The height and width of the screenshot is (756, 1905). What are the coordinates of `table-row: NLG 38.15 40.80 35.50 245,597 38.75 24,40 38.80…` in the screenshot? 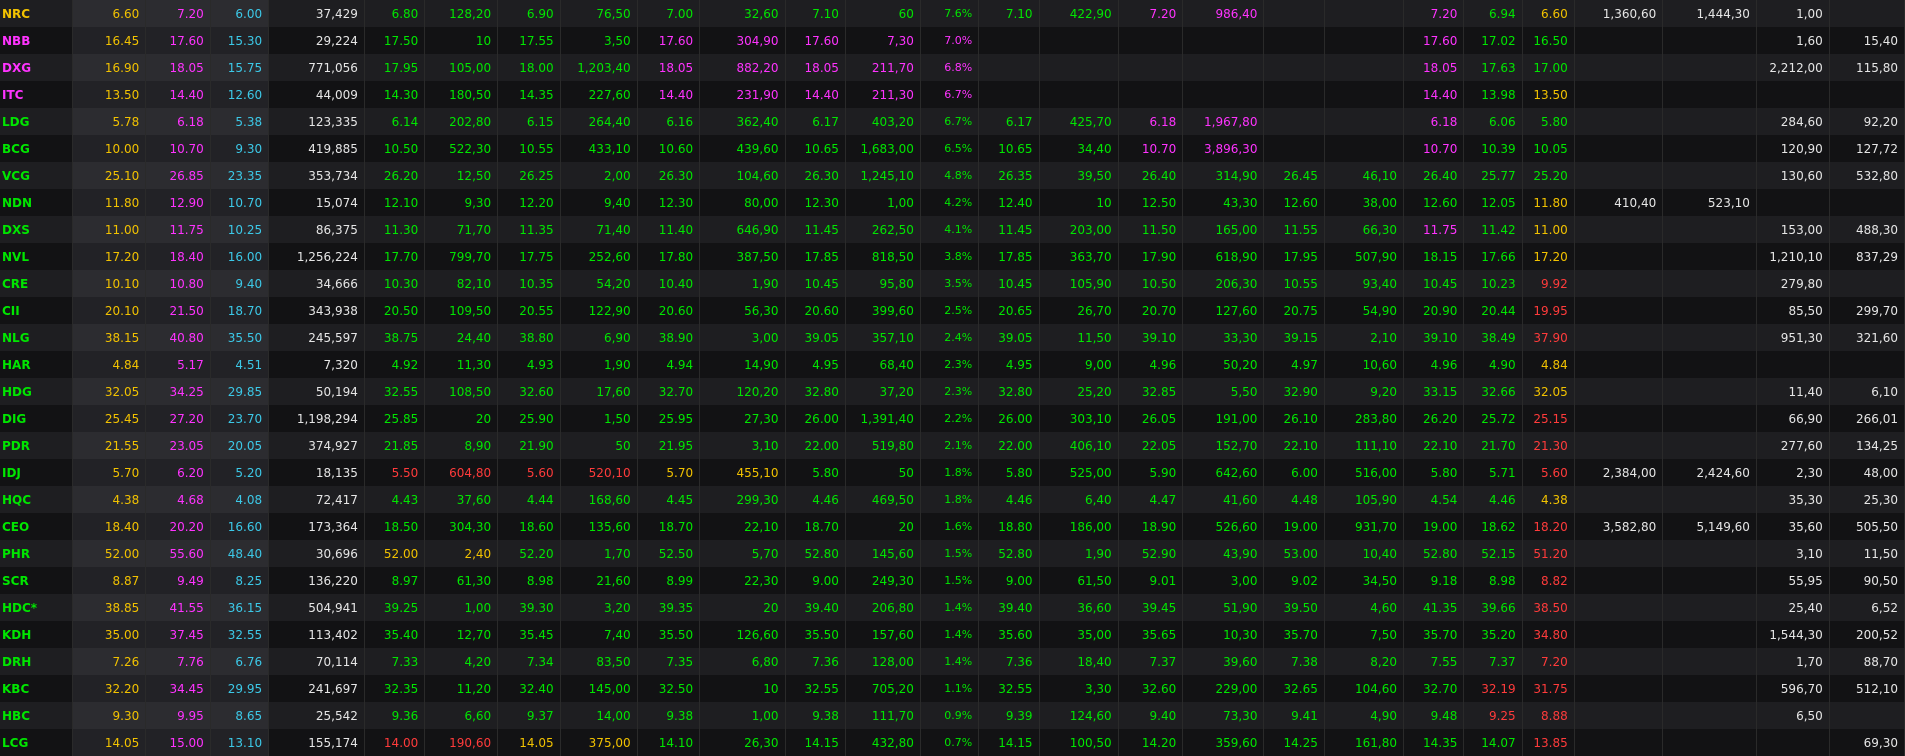 It's located at (952, 337).